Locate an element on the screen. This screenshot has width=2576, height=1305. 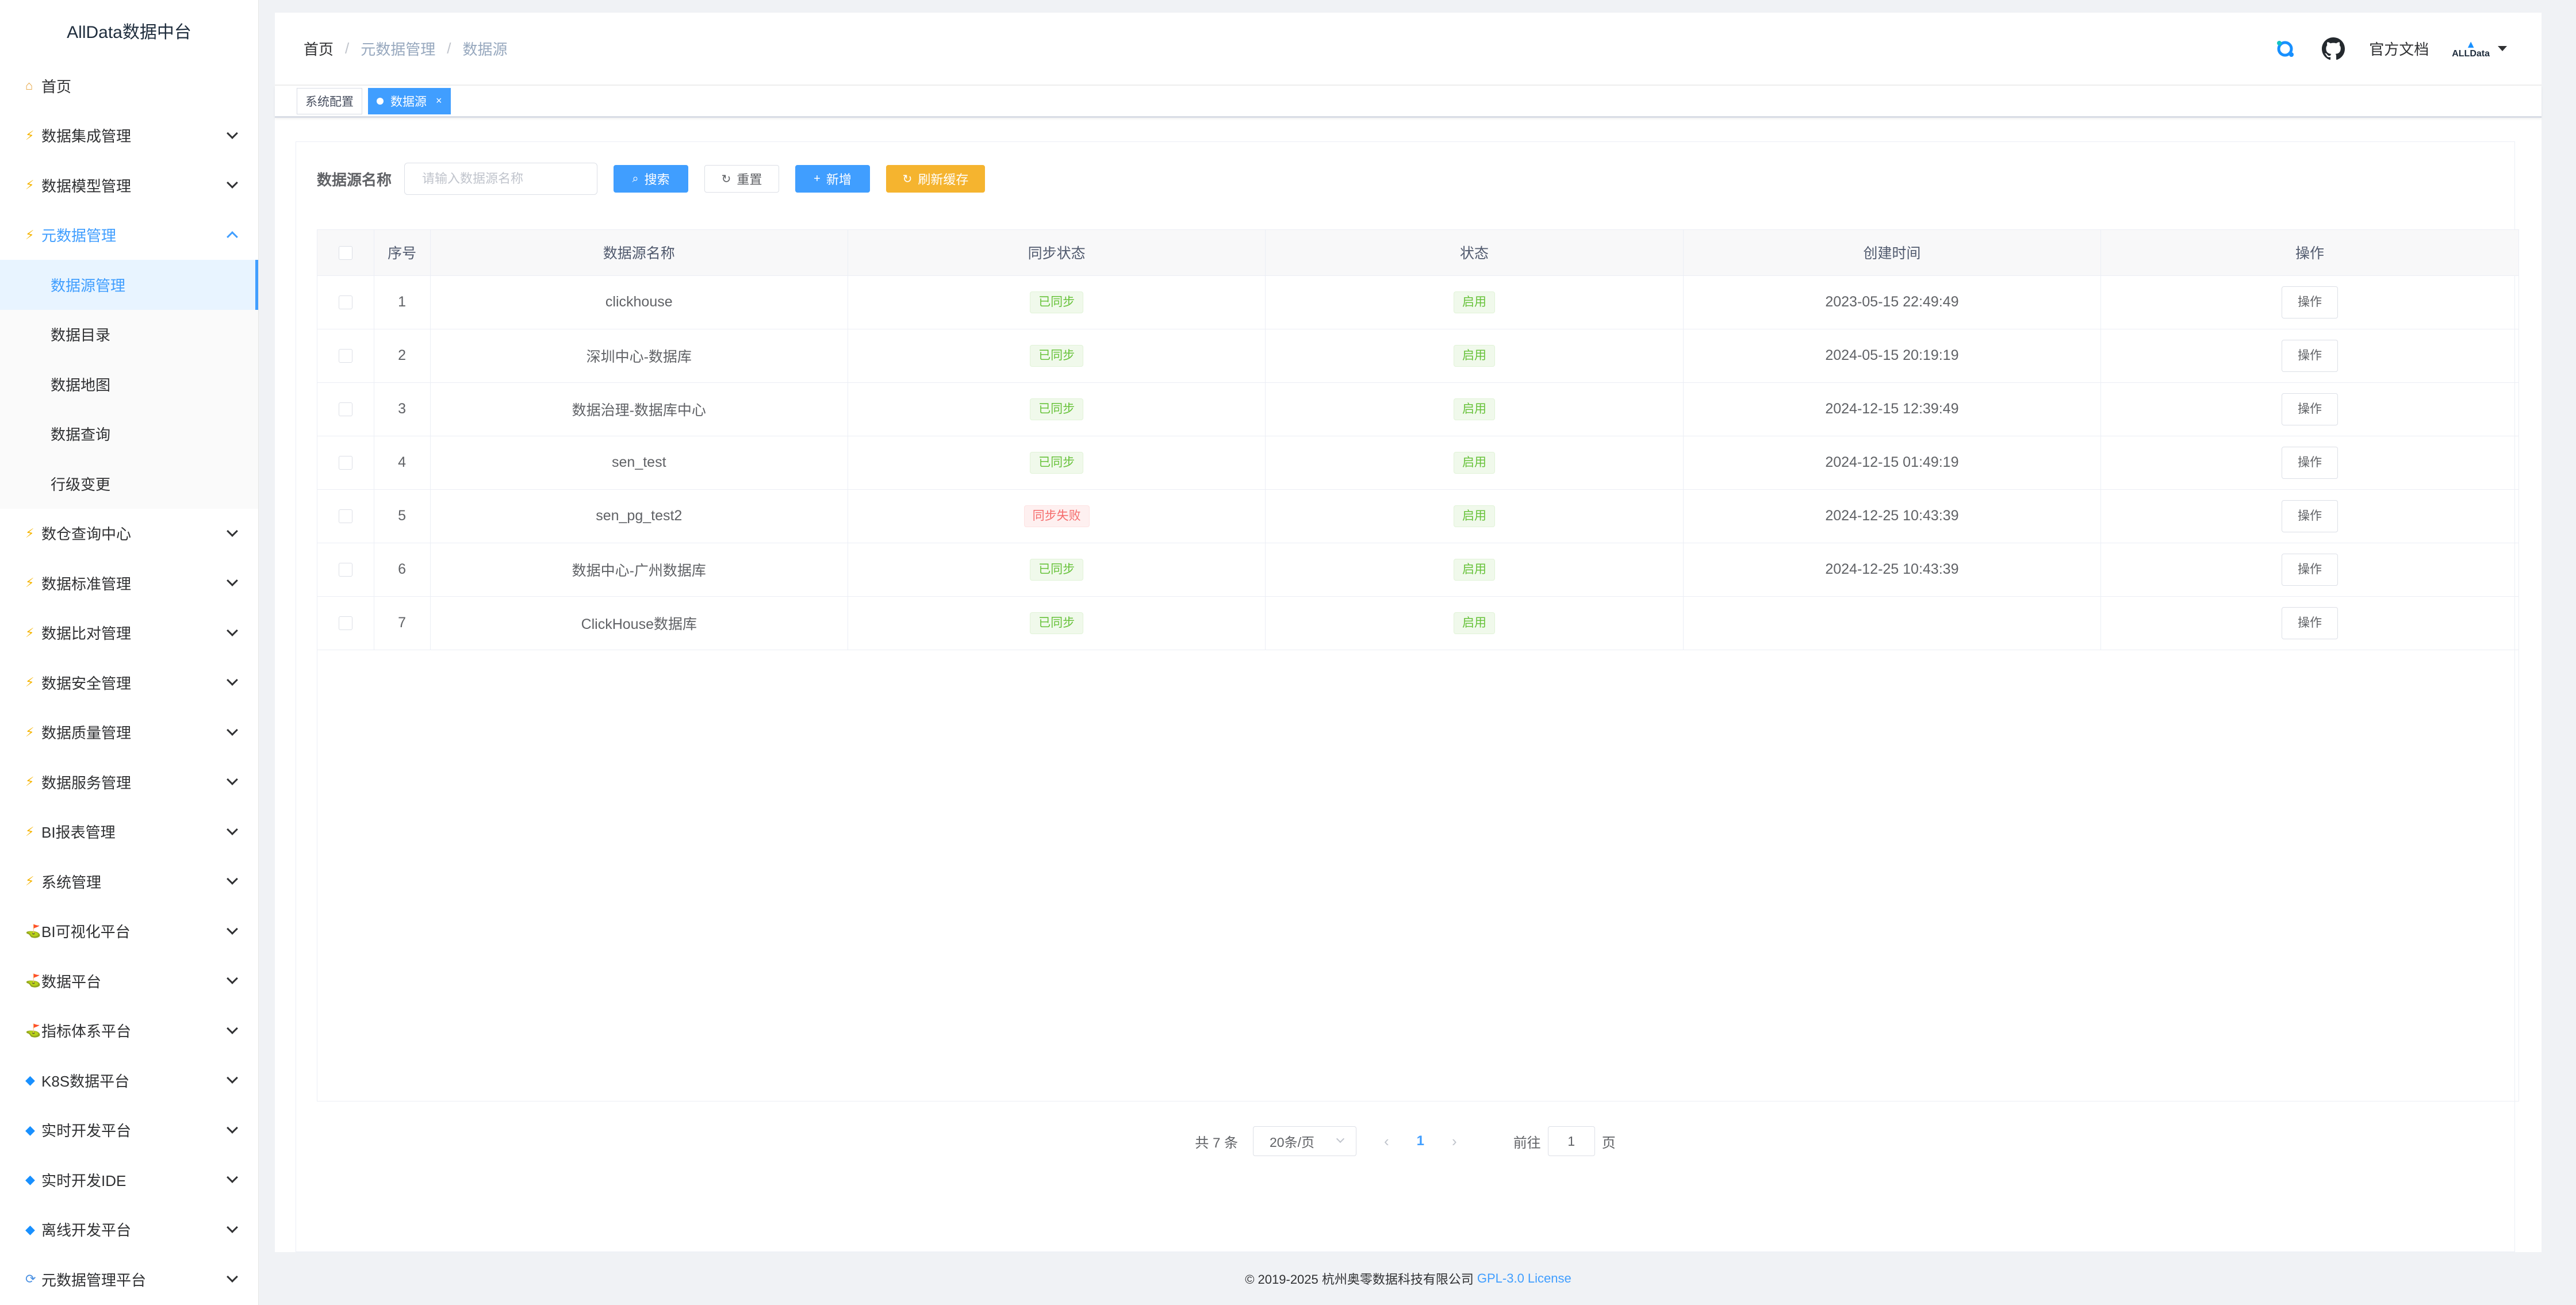
menu-item-groups_bottom-0: ⚡ 数仓查询中心 is located at coordinates (129, 534).